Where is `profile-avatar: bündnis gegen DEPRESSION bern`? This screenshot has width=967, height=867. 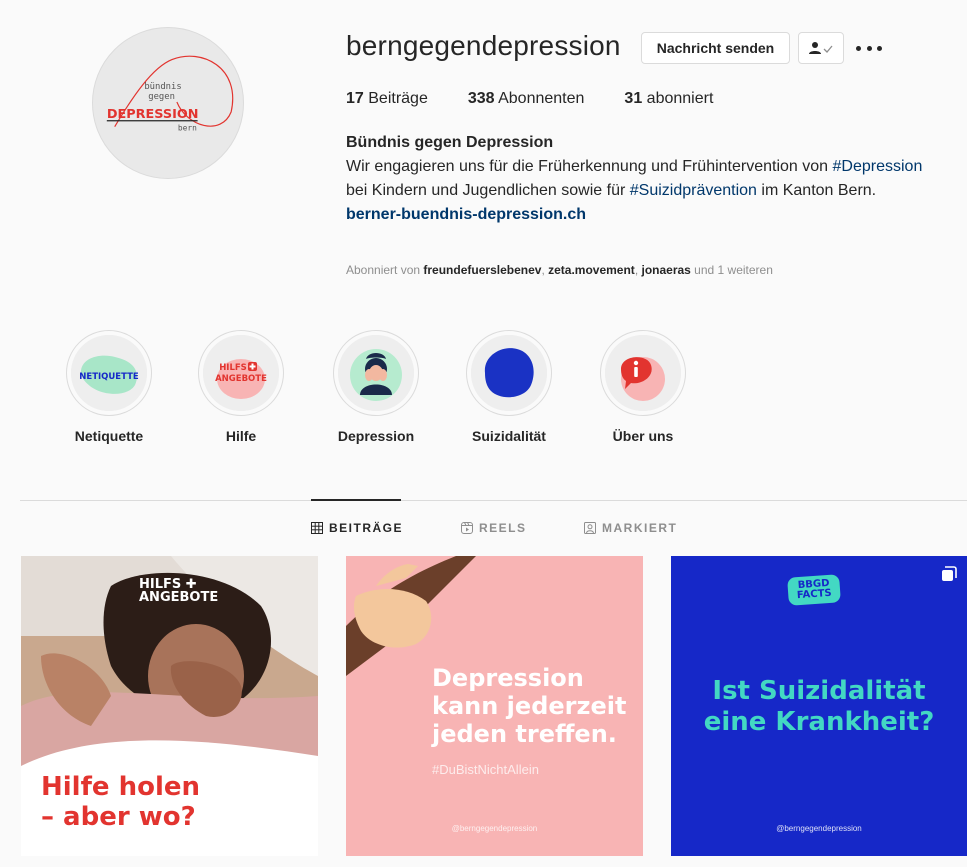 profile-avatar: bündnis gegen DEPRESSION bern is located at coordinates (168, 103).